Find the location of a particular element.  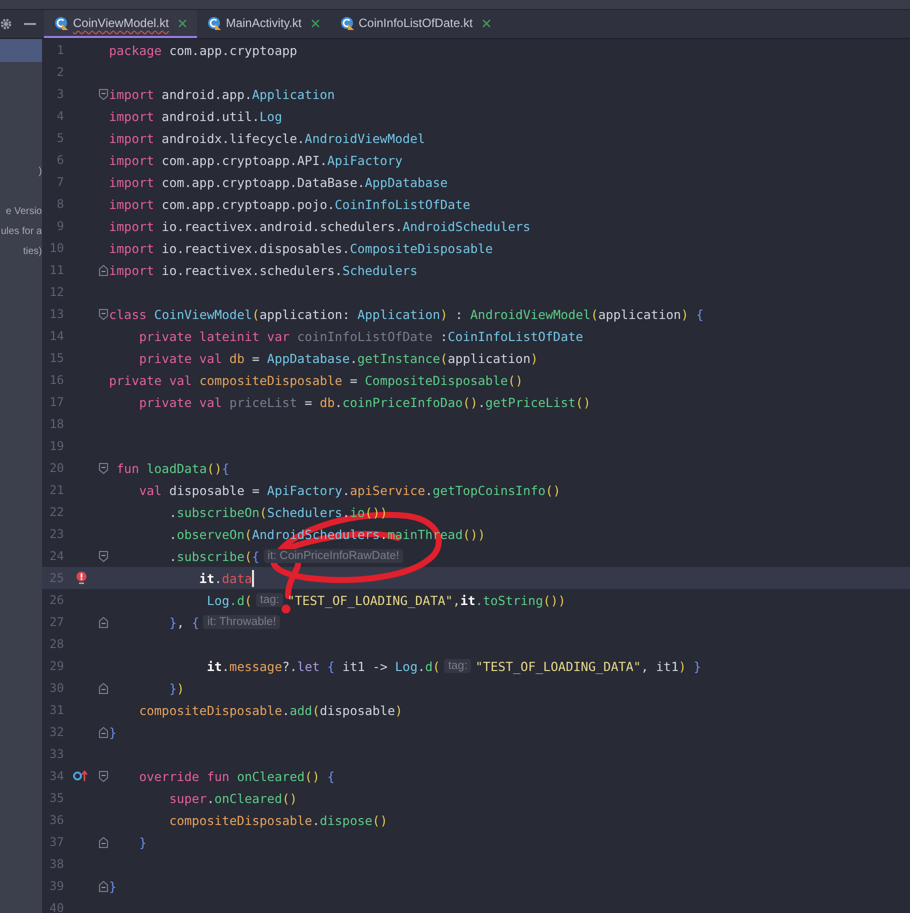

property-text: apiService is located at coordinates (388, 490).